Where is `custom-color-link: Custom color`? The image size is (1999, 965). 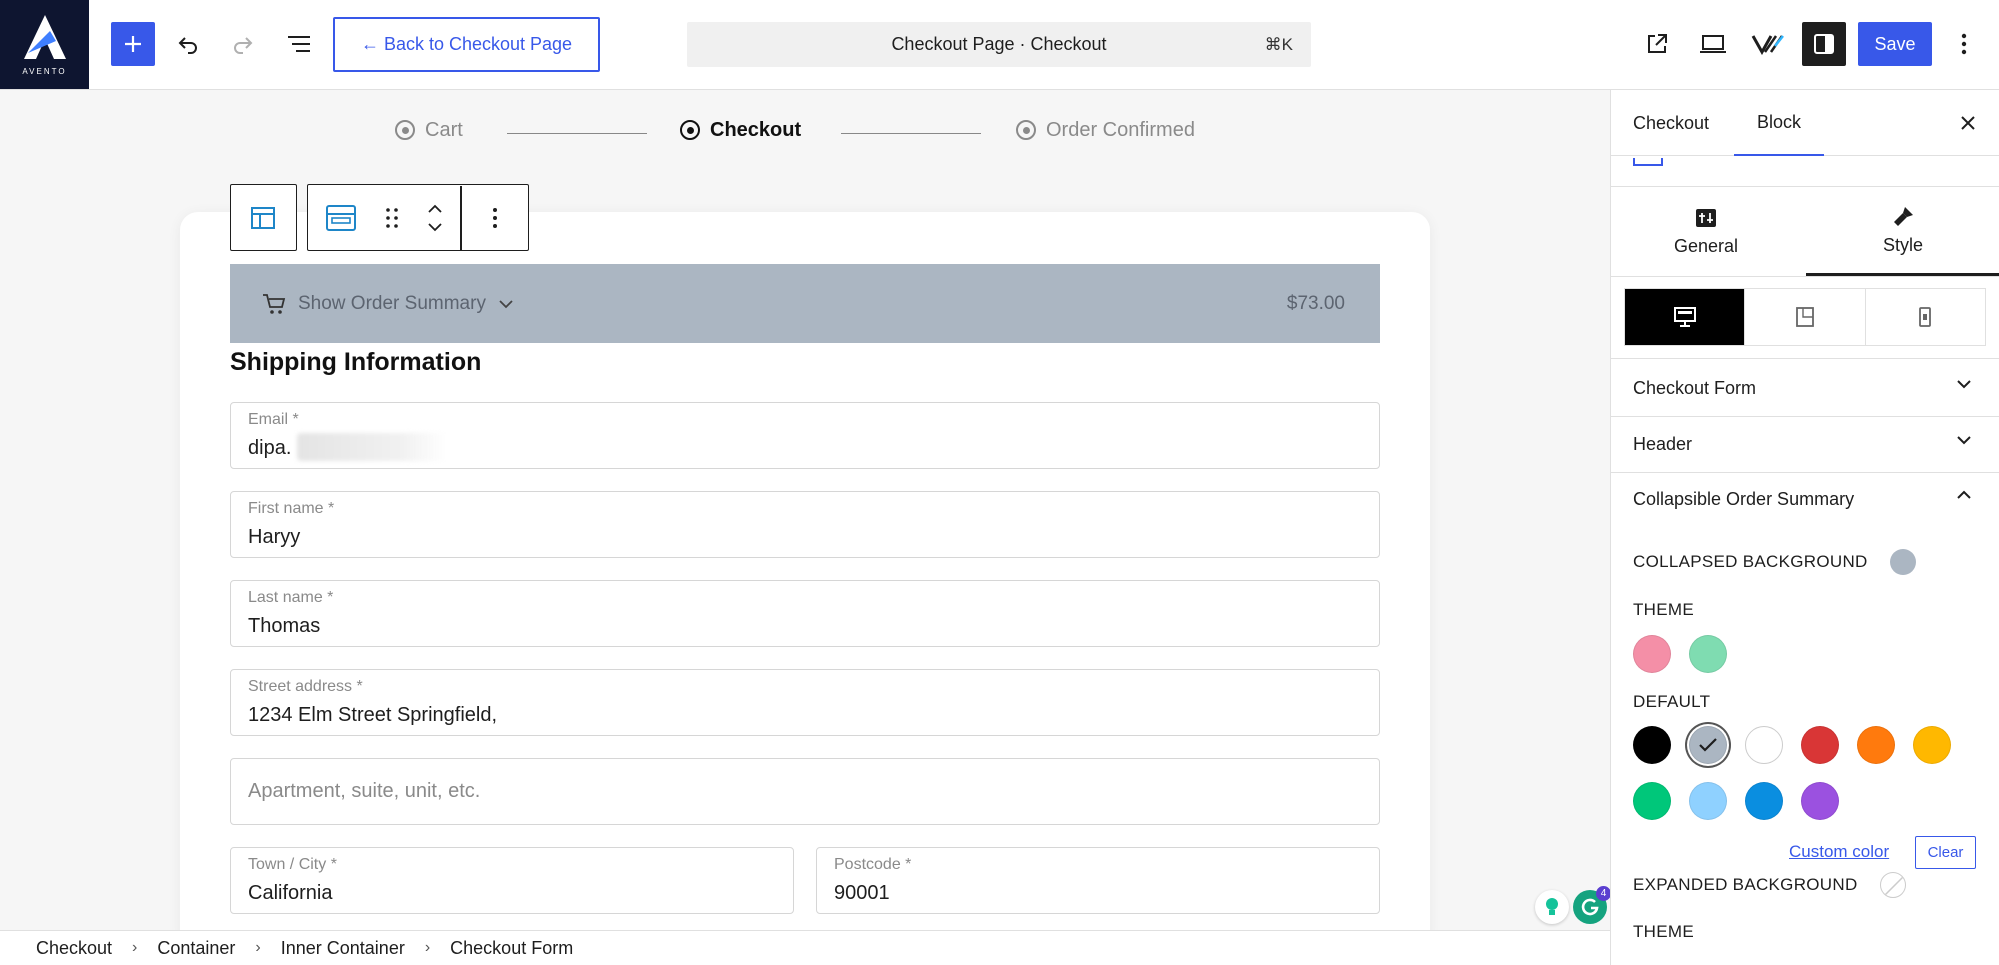 custom-color-link: Custom color is located at coordinates (1839, 852).